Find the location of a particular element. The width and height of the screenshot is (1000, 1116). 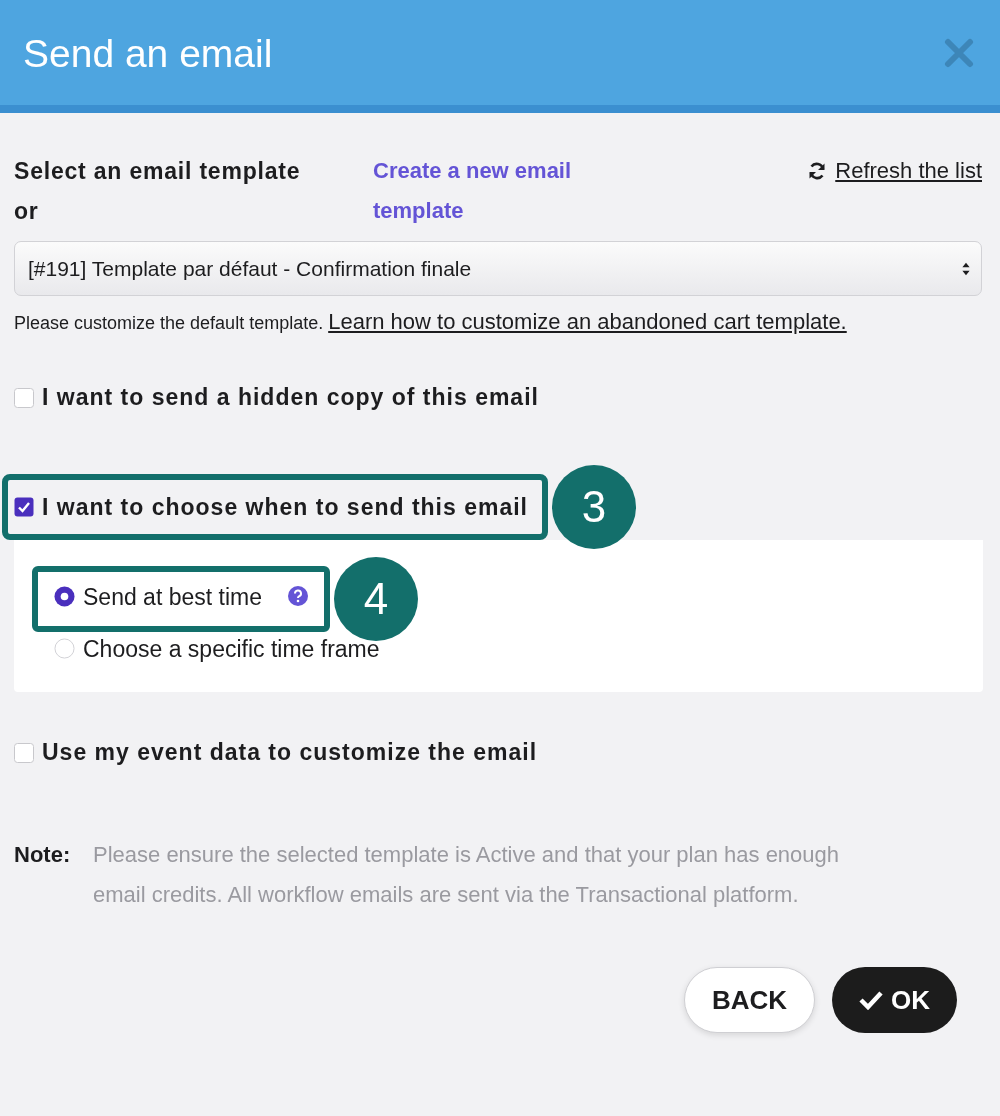

note-label: Note: is located at coordinates (43, 855).